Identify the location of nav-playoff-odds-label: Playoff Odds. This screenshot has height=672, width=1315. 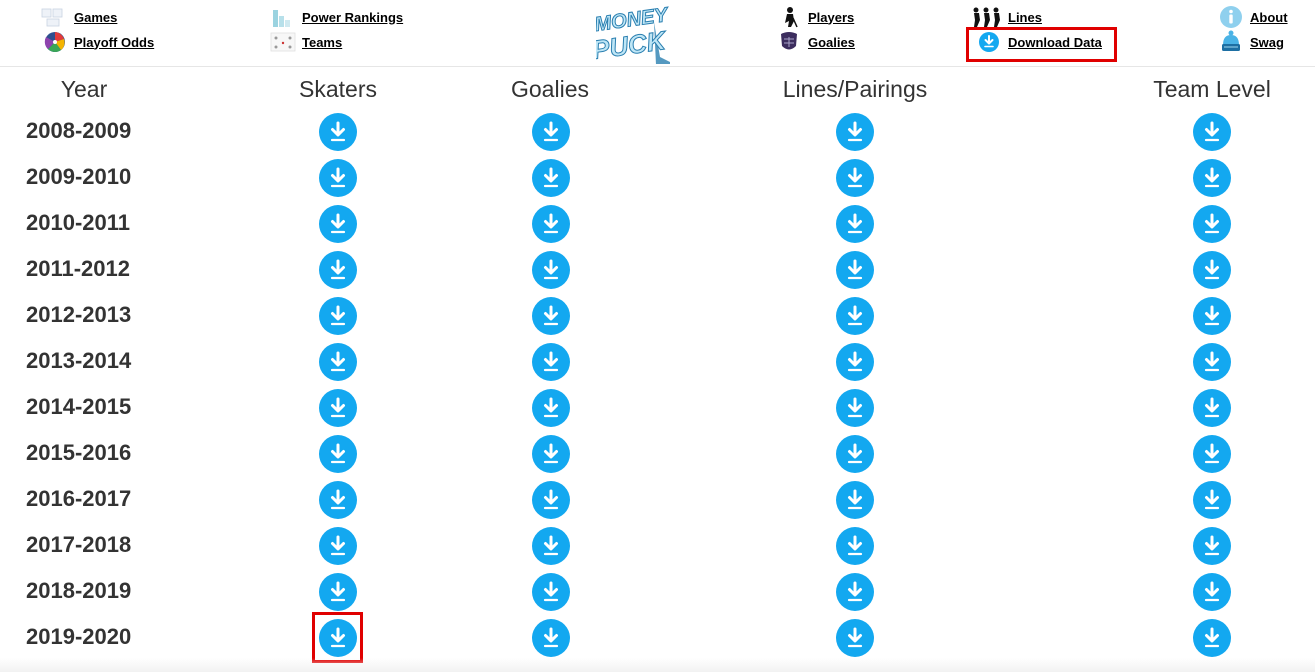
(114, 42).